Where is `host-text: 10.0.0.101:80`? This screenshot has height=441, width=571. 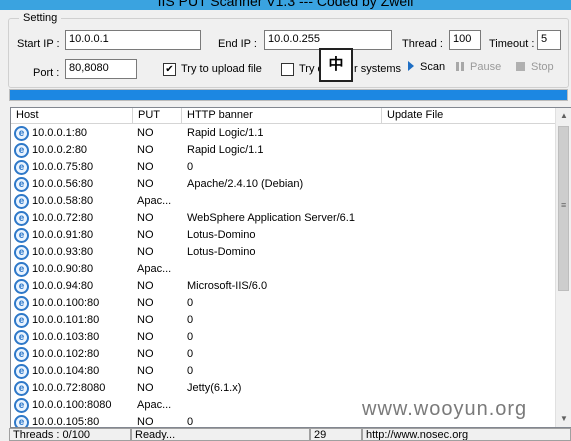 host-text: 10.0.0.101:80 is located at coordinates (66, 320).